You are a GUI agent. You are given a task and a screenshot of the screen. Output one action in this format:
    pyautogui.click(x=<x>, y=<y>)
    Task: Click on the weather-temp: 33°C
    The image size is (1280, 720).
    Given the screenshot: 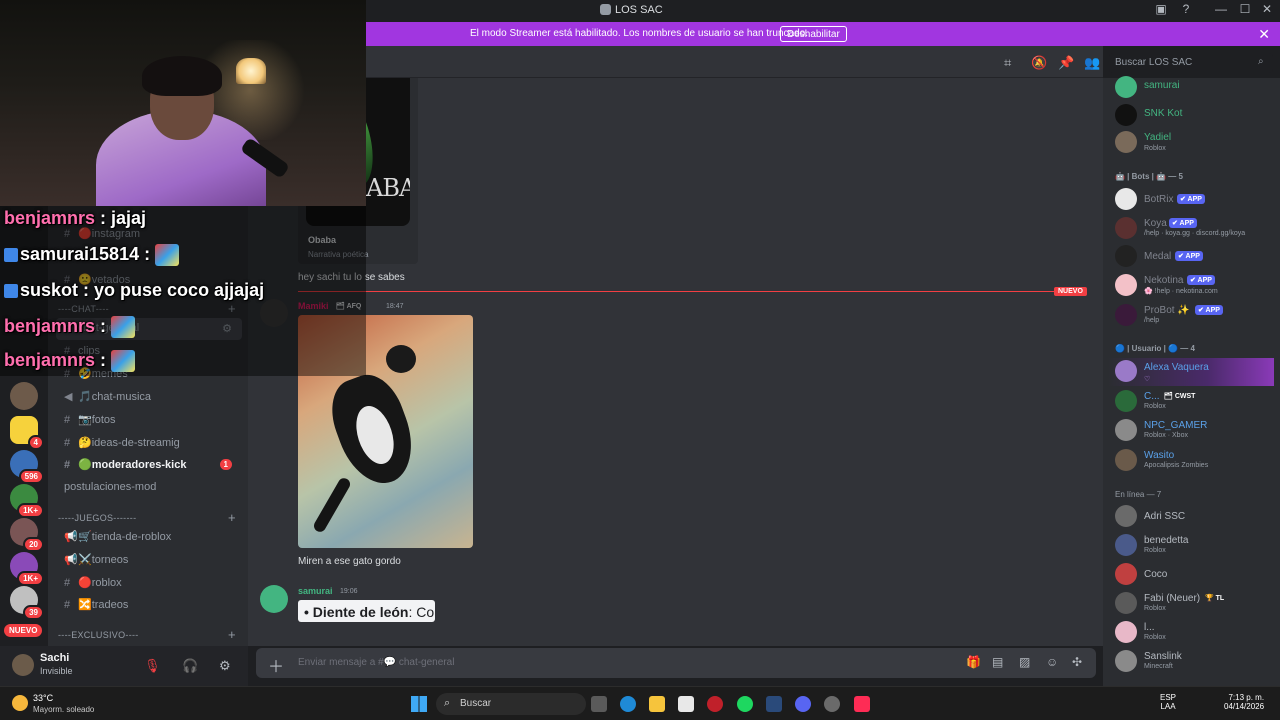 What is the action you would take?
    pyautogui.click(x=43, y=698)
    